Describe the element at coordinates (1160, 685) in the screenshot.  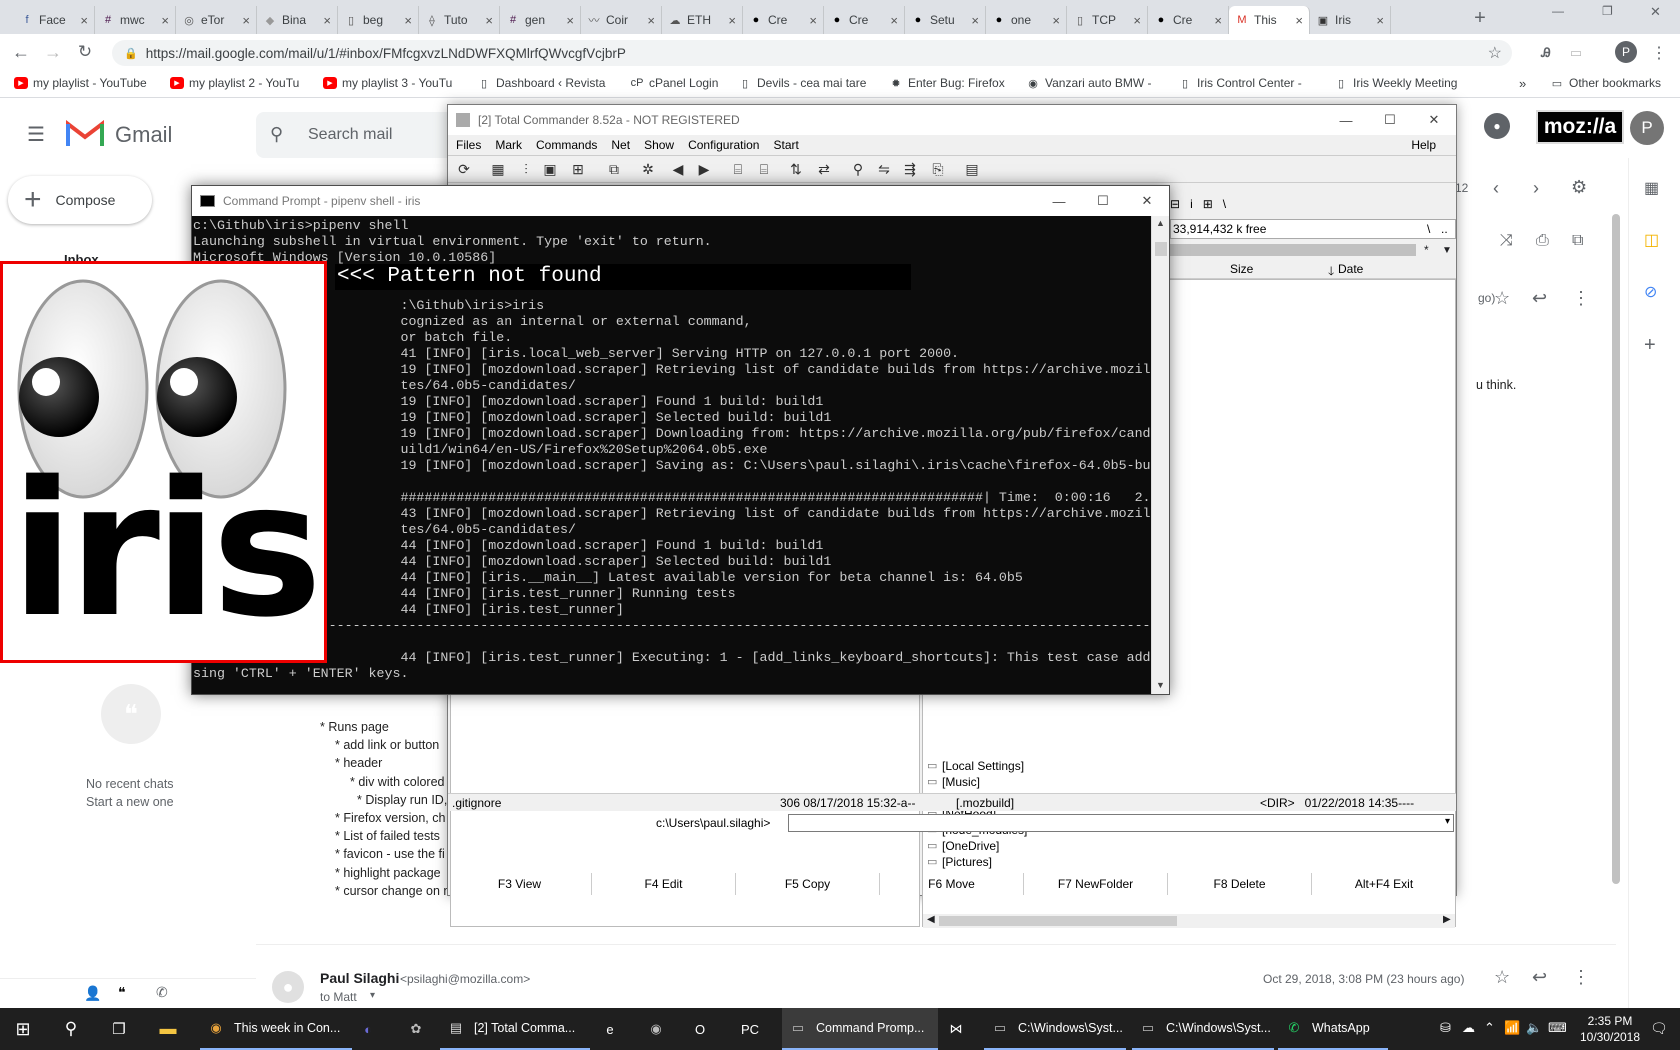
I see `scroll-down-icon: ▼` at that location.